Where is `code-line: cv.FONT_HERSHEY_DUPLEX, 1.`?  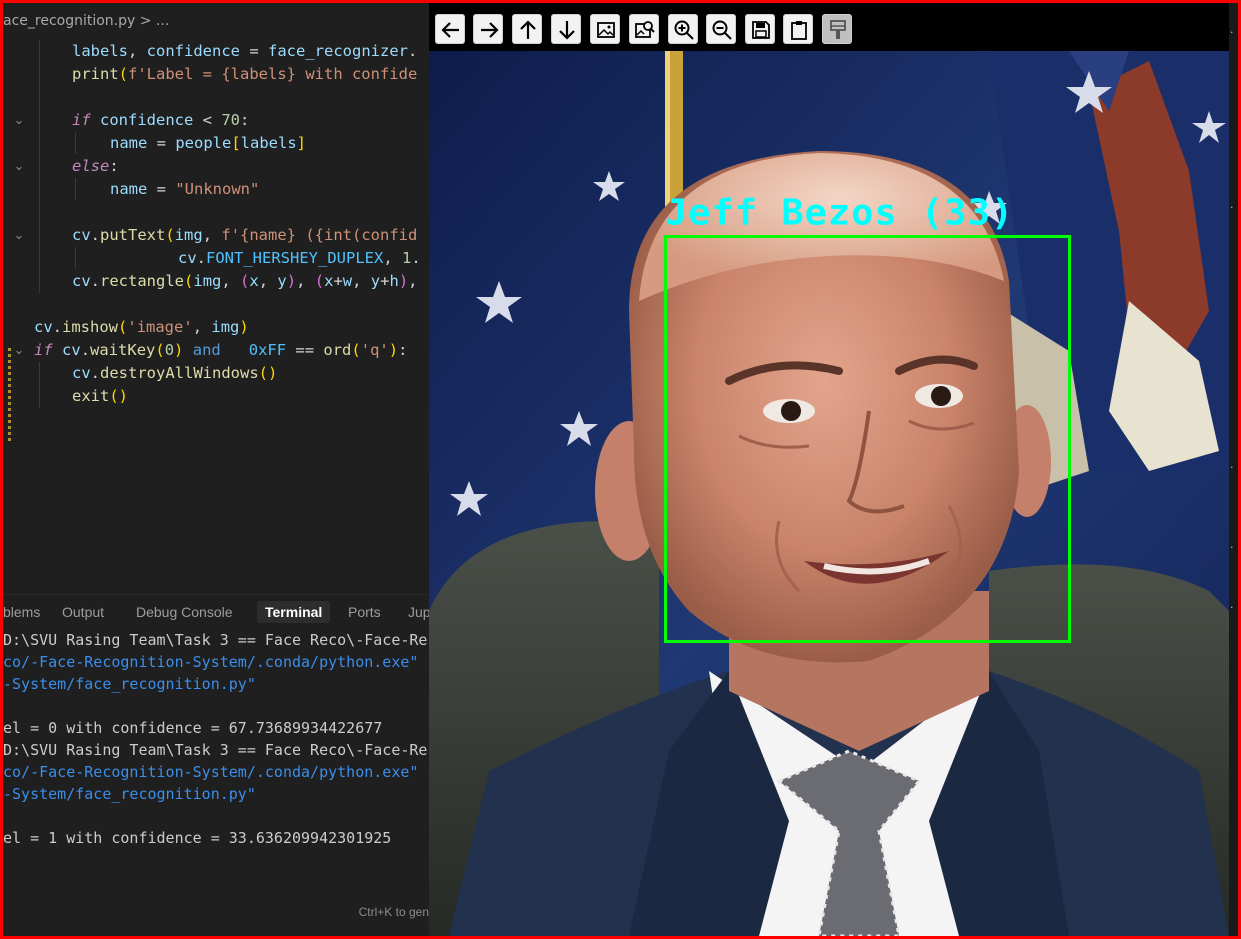
code-line: cv.FONT_HERSHEY_DUPLEX, 1. is located at coordinates (216, 258).